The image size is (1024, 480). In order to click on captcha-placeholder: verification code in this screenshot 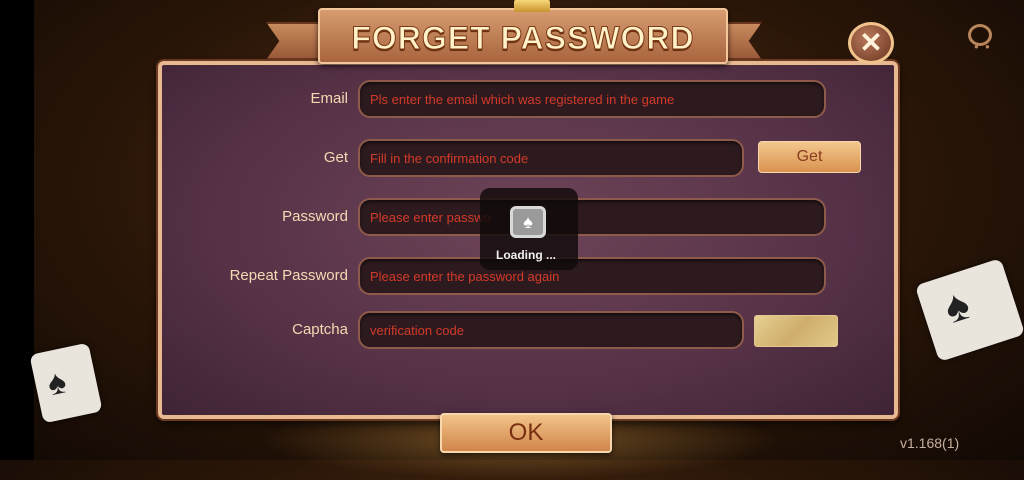, I will do `click(417, 330)`.